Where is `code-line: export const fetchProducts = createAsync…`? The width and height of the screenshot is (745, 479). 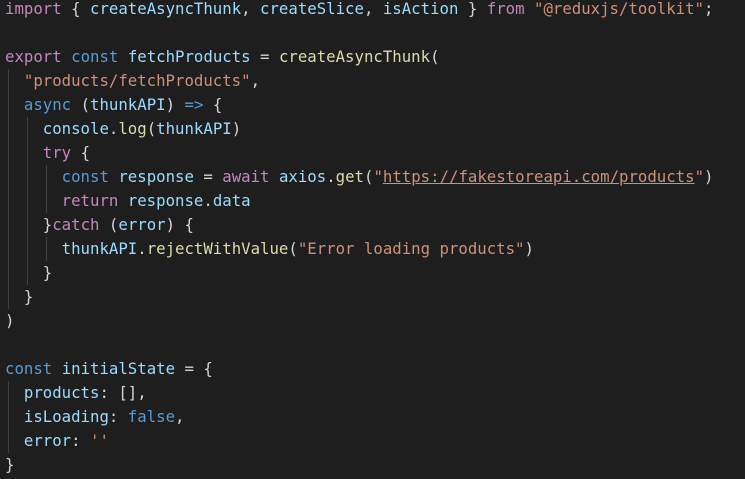 code-line: export const fetchProducts = createAsync… is located at coordinates (222, 57).